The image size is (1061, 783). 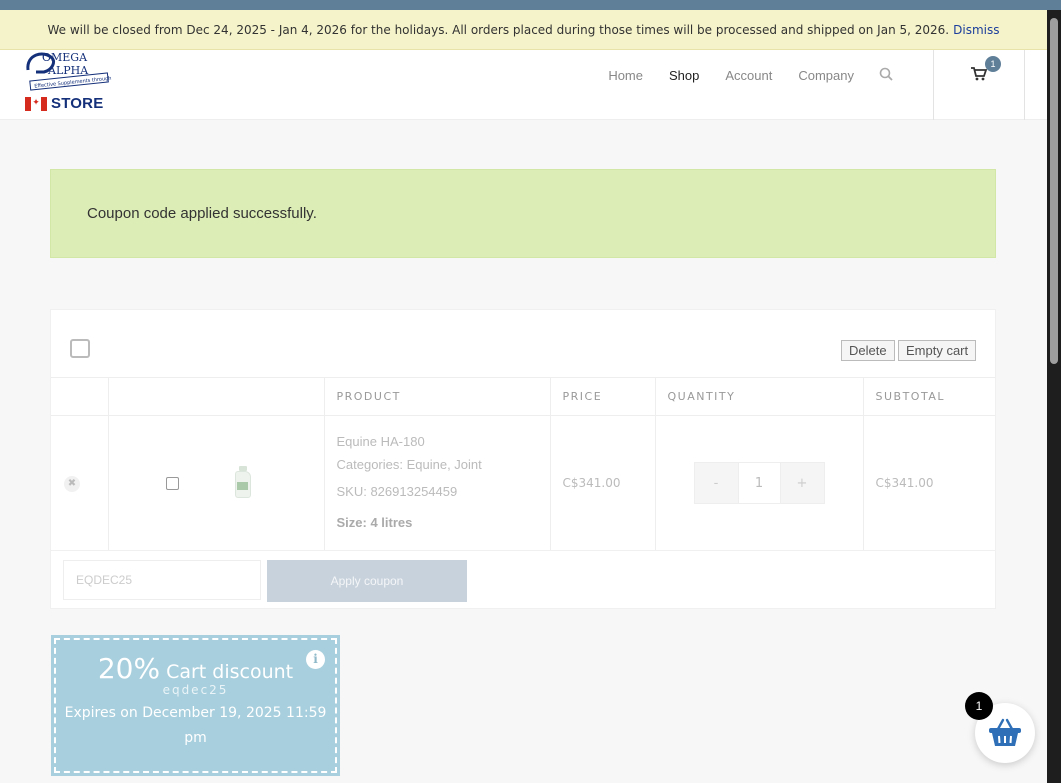 I want to click on col-thumb, so click(x=216, y=396).